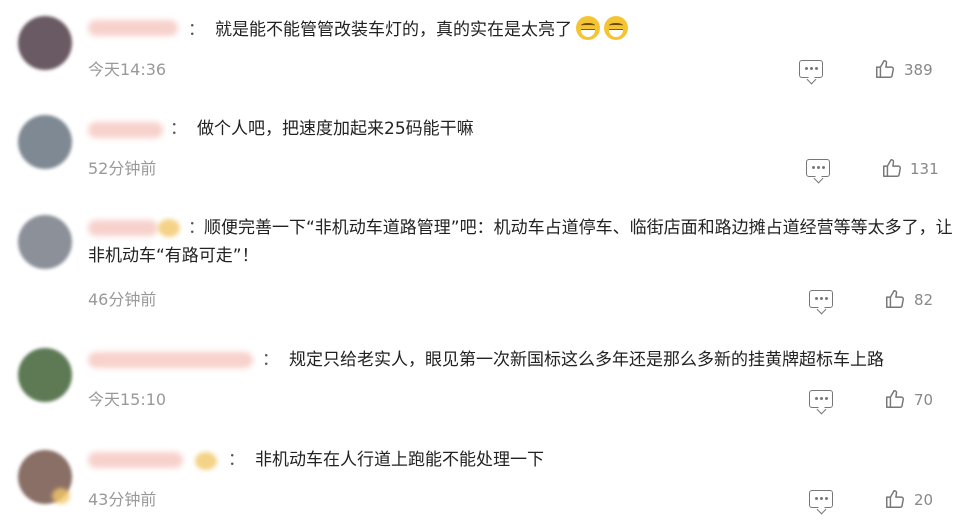  What do you see at coordinates (206, 461) in the screenshot?
I see `vip-badge` at bounding box center [206, 461].